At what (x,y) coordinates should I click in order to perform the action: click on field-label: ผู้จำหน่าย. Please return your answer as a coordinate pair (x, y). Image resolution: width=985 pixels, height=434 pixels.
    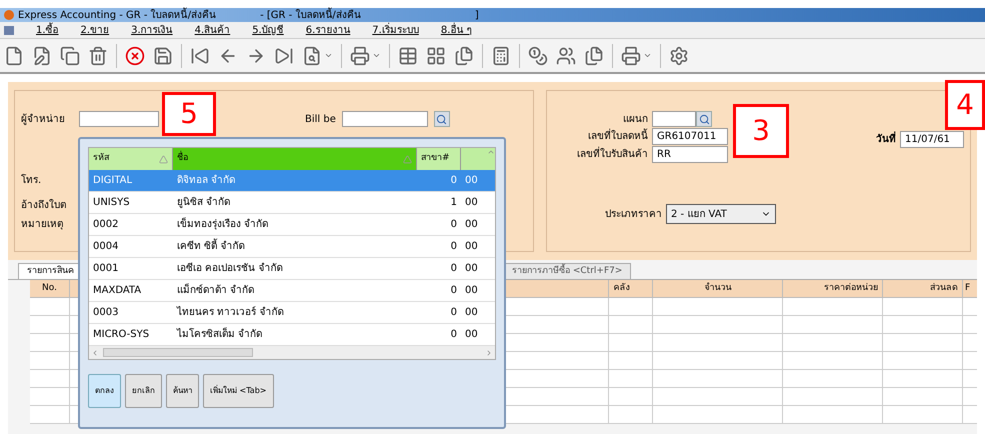
    Looking at the image, I should click on (43, 119).